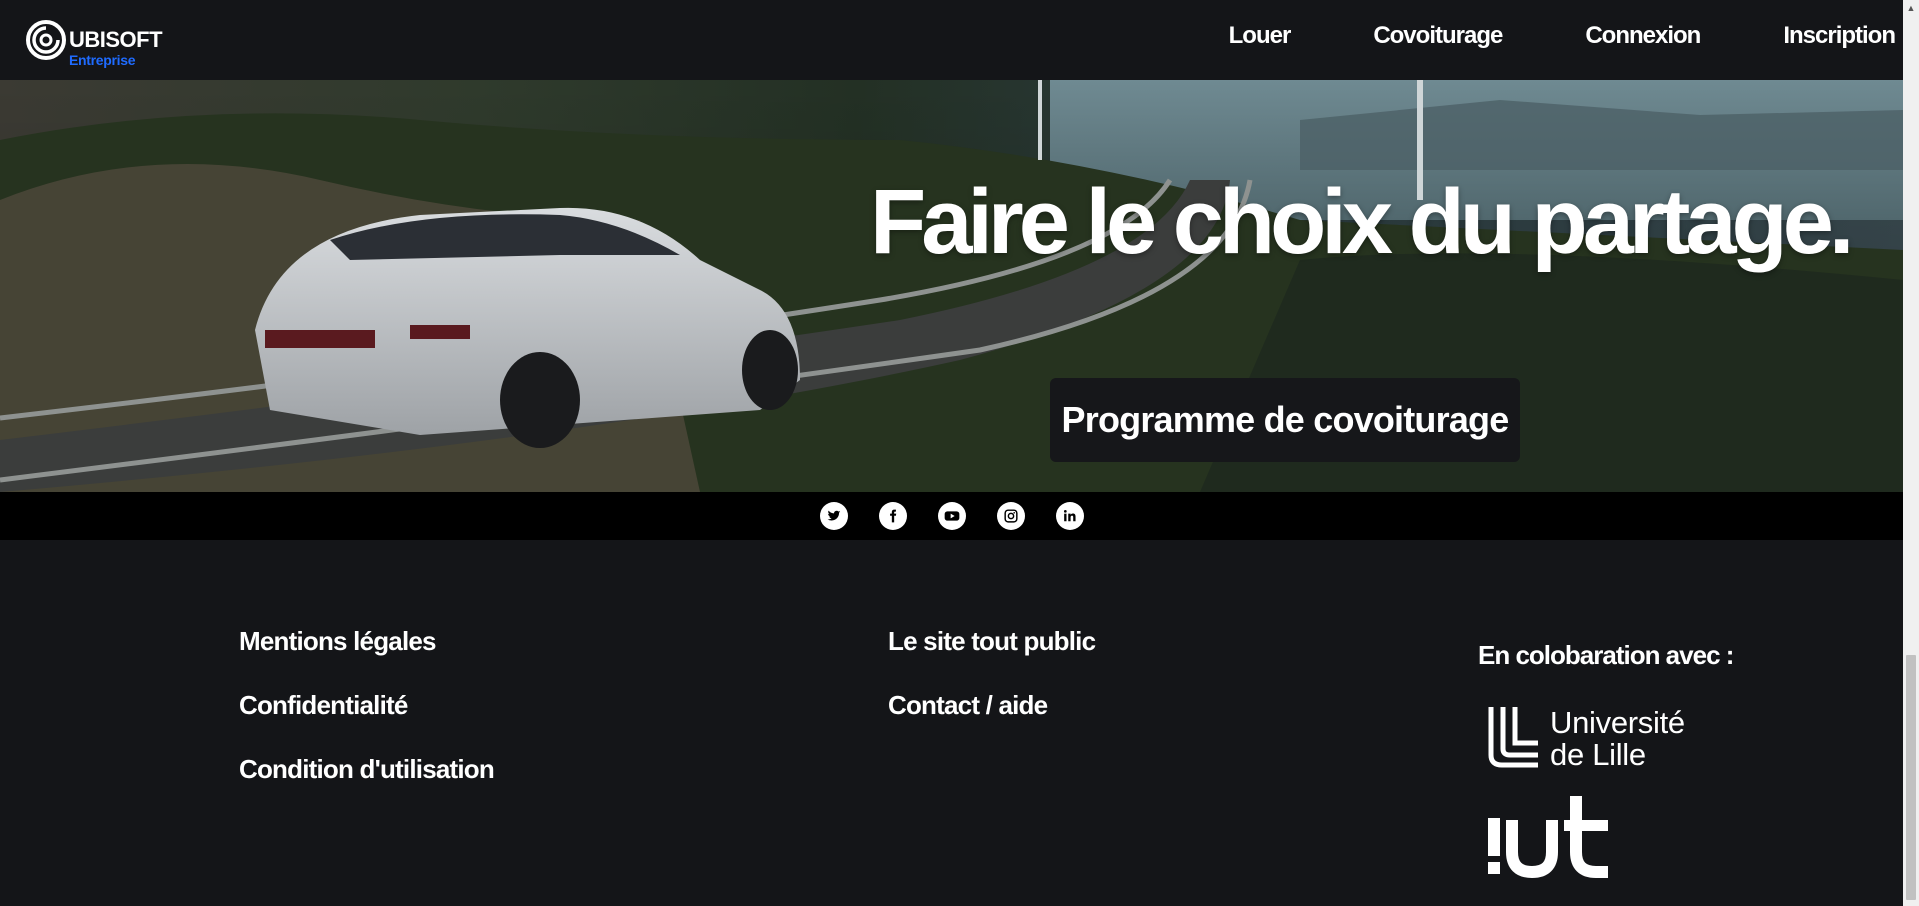 The image size is (1919, 906). Describe the element at coordinates (892, 516) in the screenshot. I see `facebook-icon` at that location.